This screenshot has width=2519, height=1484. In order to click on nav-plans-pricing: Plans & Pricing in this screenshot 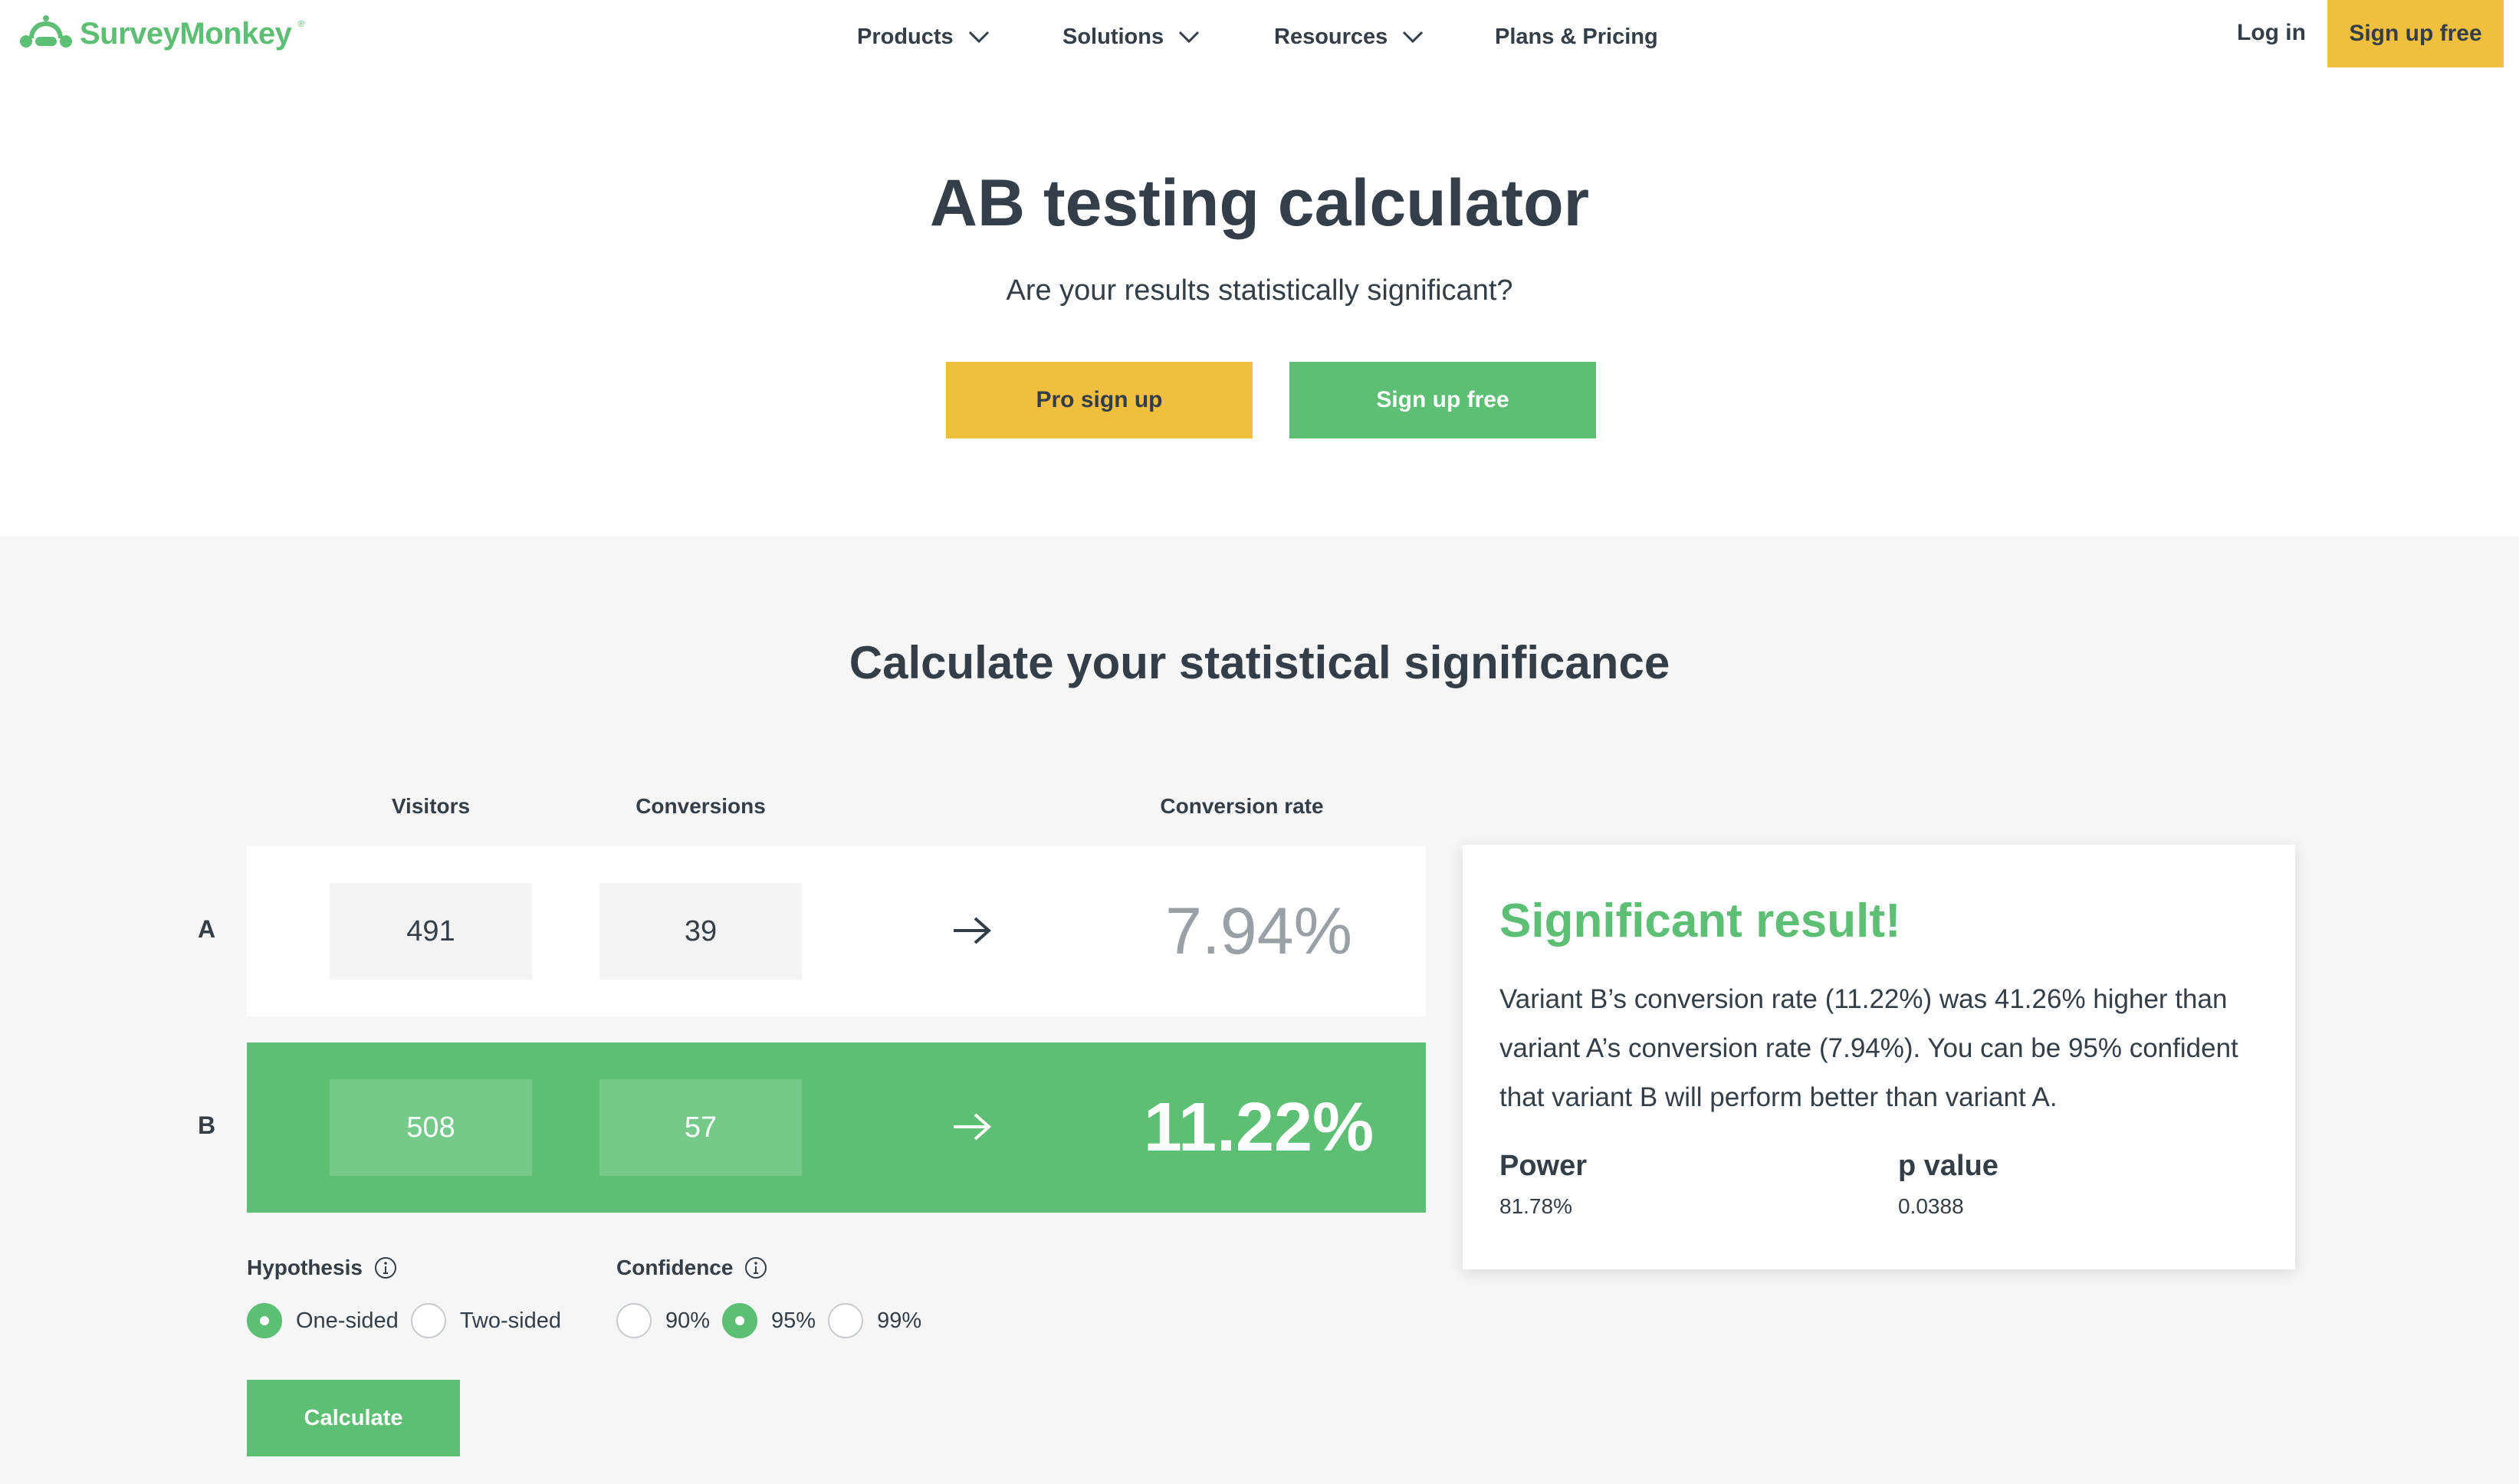, I will do `click(1576, 37)`.